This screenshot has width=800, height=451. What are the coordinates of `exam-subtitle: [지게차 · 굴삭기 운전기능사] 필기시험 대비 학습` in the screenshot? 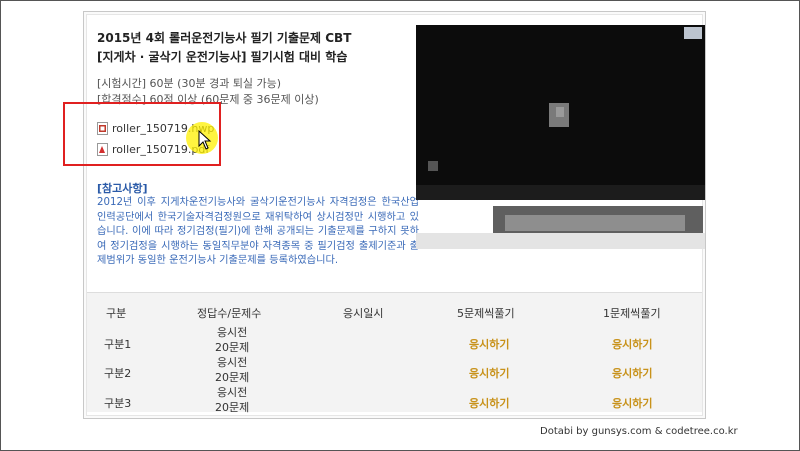 It's located at (222, 57).